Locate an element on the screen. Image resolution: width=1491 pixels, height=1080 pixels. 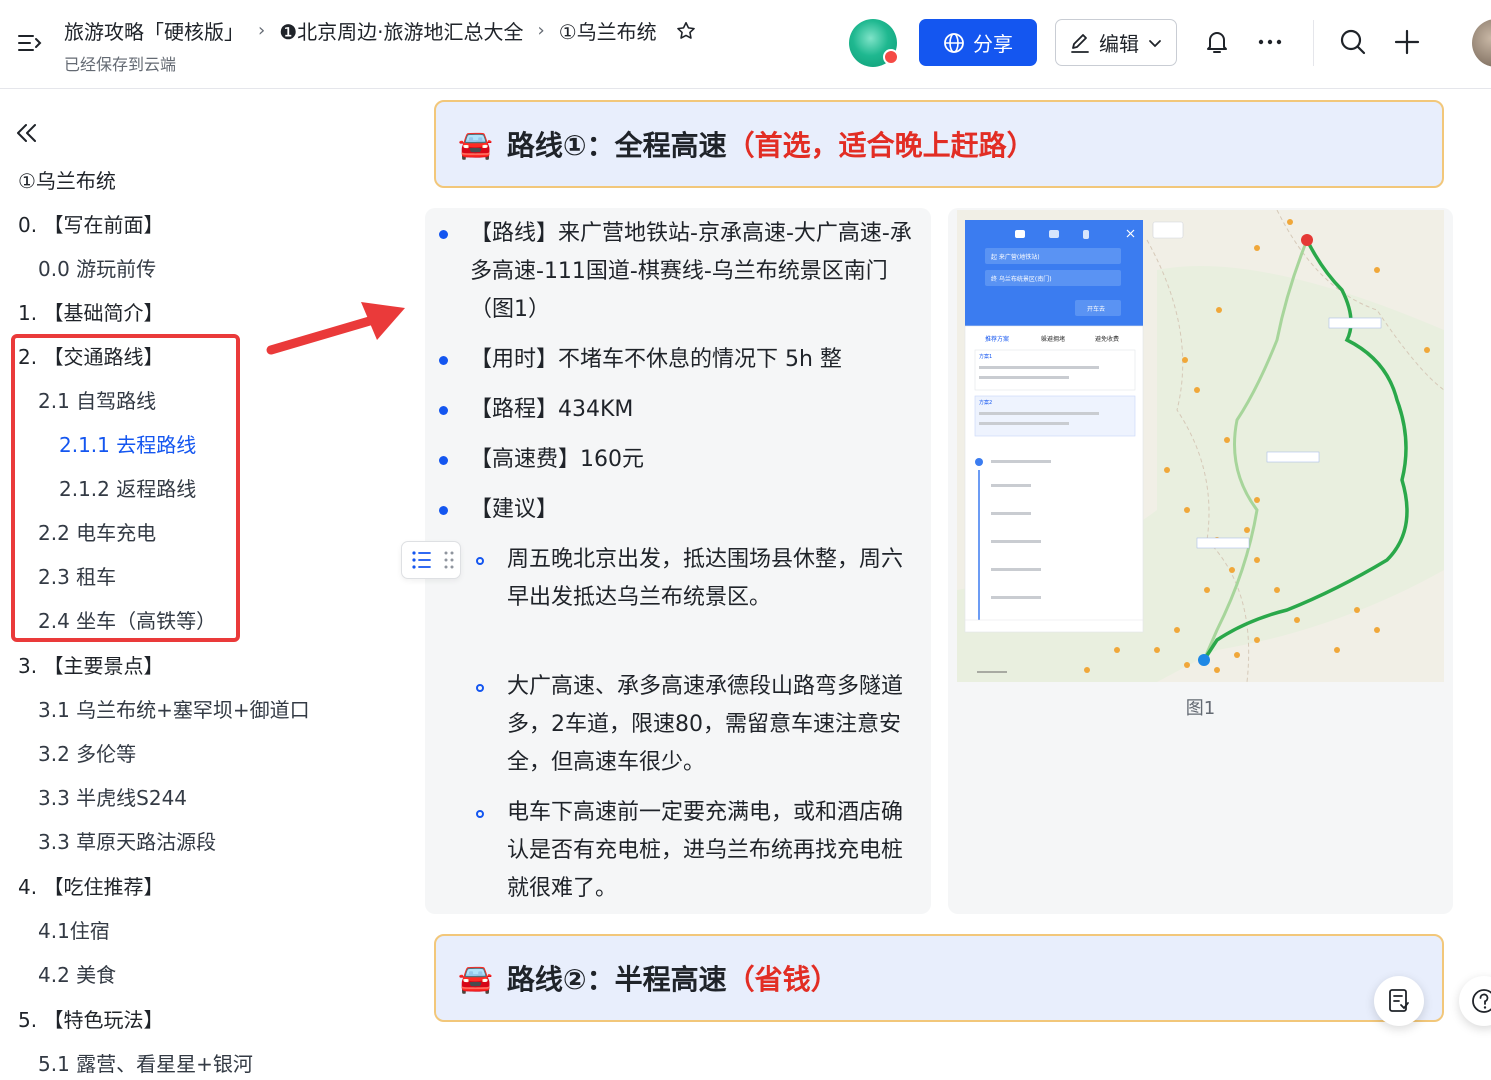
toc-float-button is located at coordinates (1399, 1001).